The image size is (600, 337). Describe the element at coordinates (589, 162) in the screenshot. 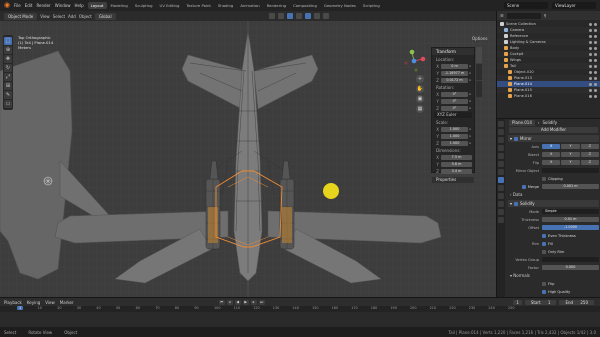

I see `flip-z: Z` at that location.